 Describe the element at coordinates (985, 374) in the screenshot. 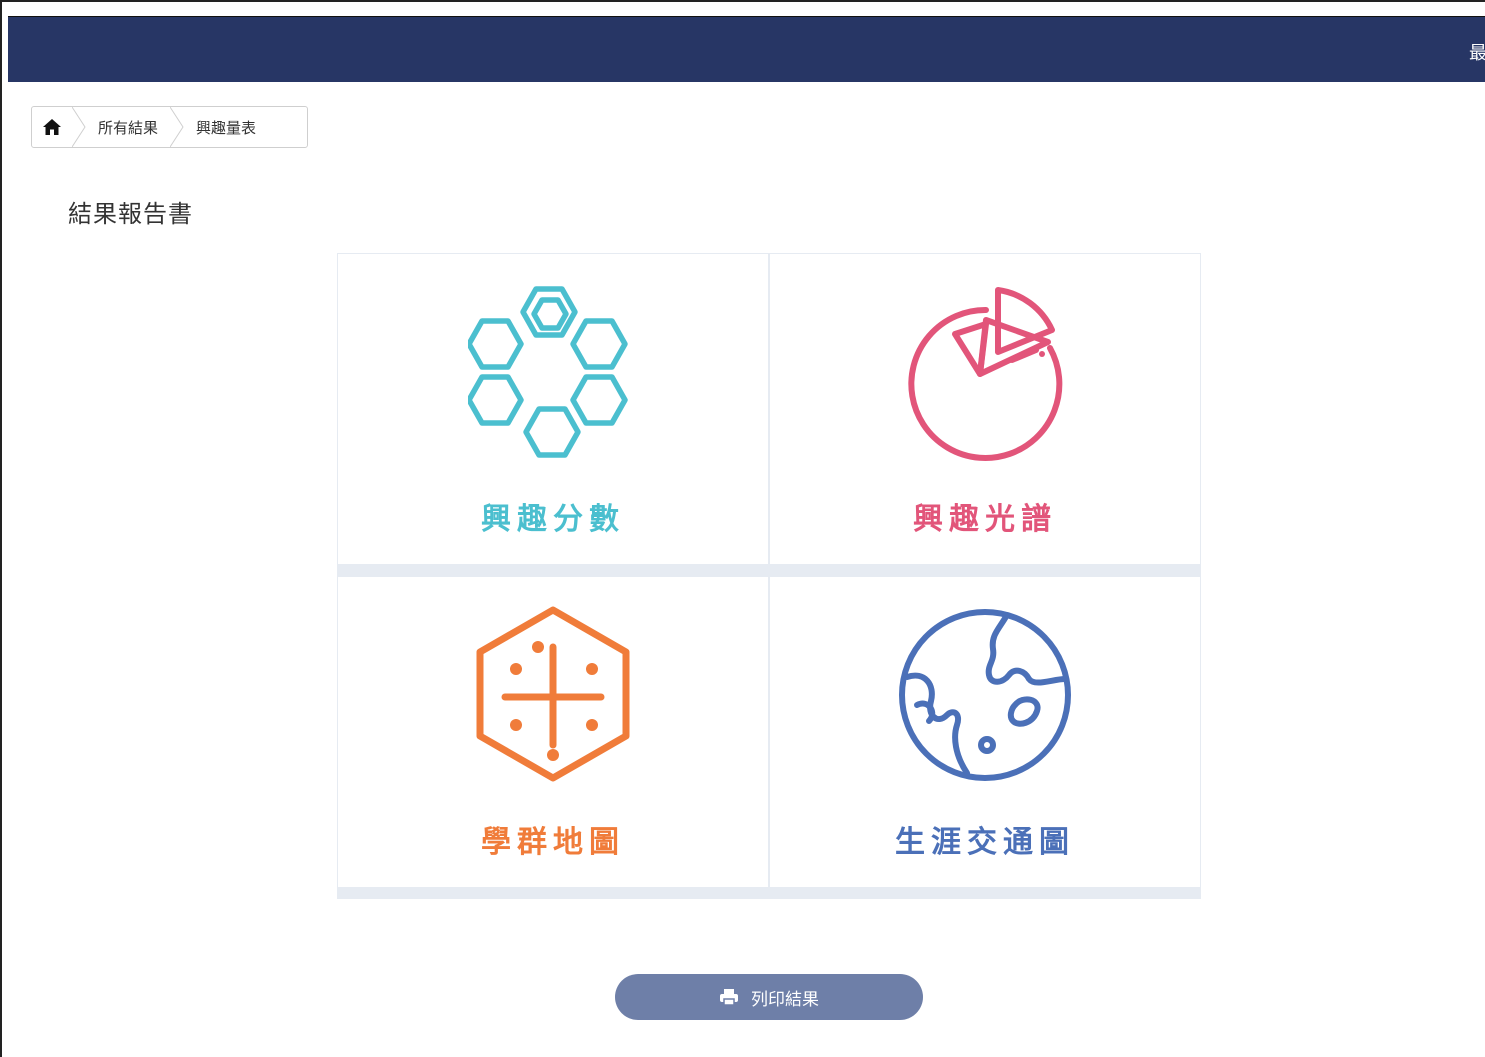

I see `pie-chart-icon` at that location.